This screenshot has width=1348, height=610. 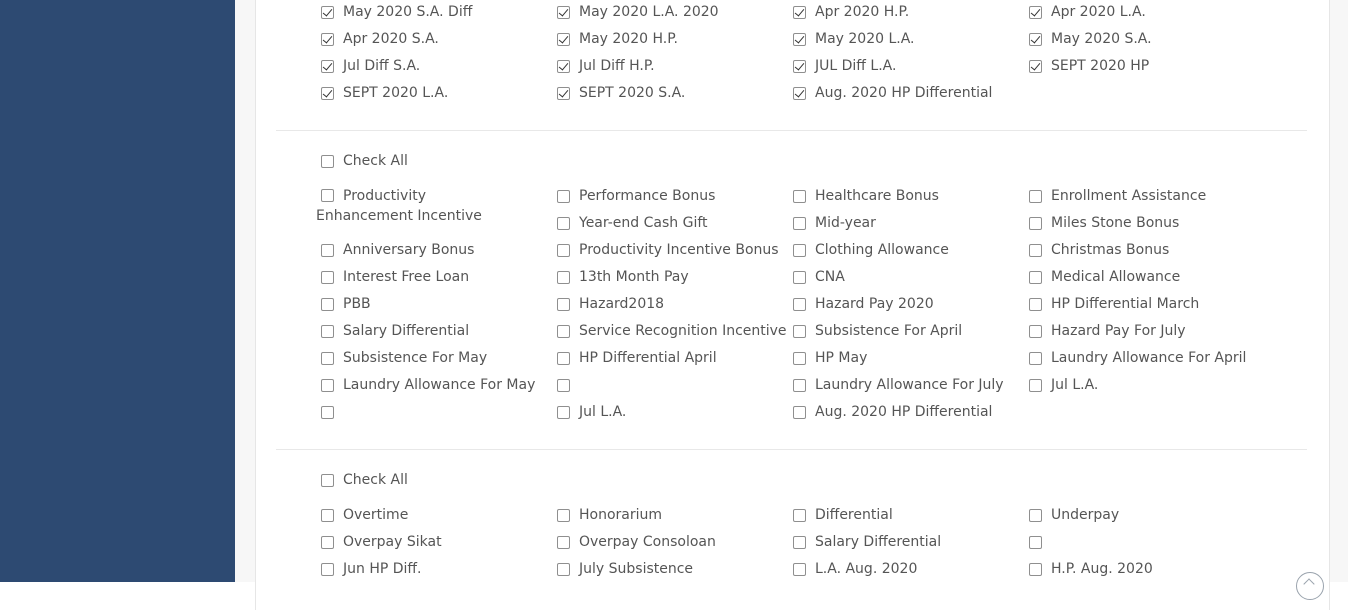 What do you see at coordinates (404, 358) in the screenshot?
I see `checkbox-item: Subsistence For May` at bounding box center [404, 358].